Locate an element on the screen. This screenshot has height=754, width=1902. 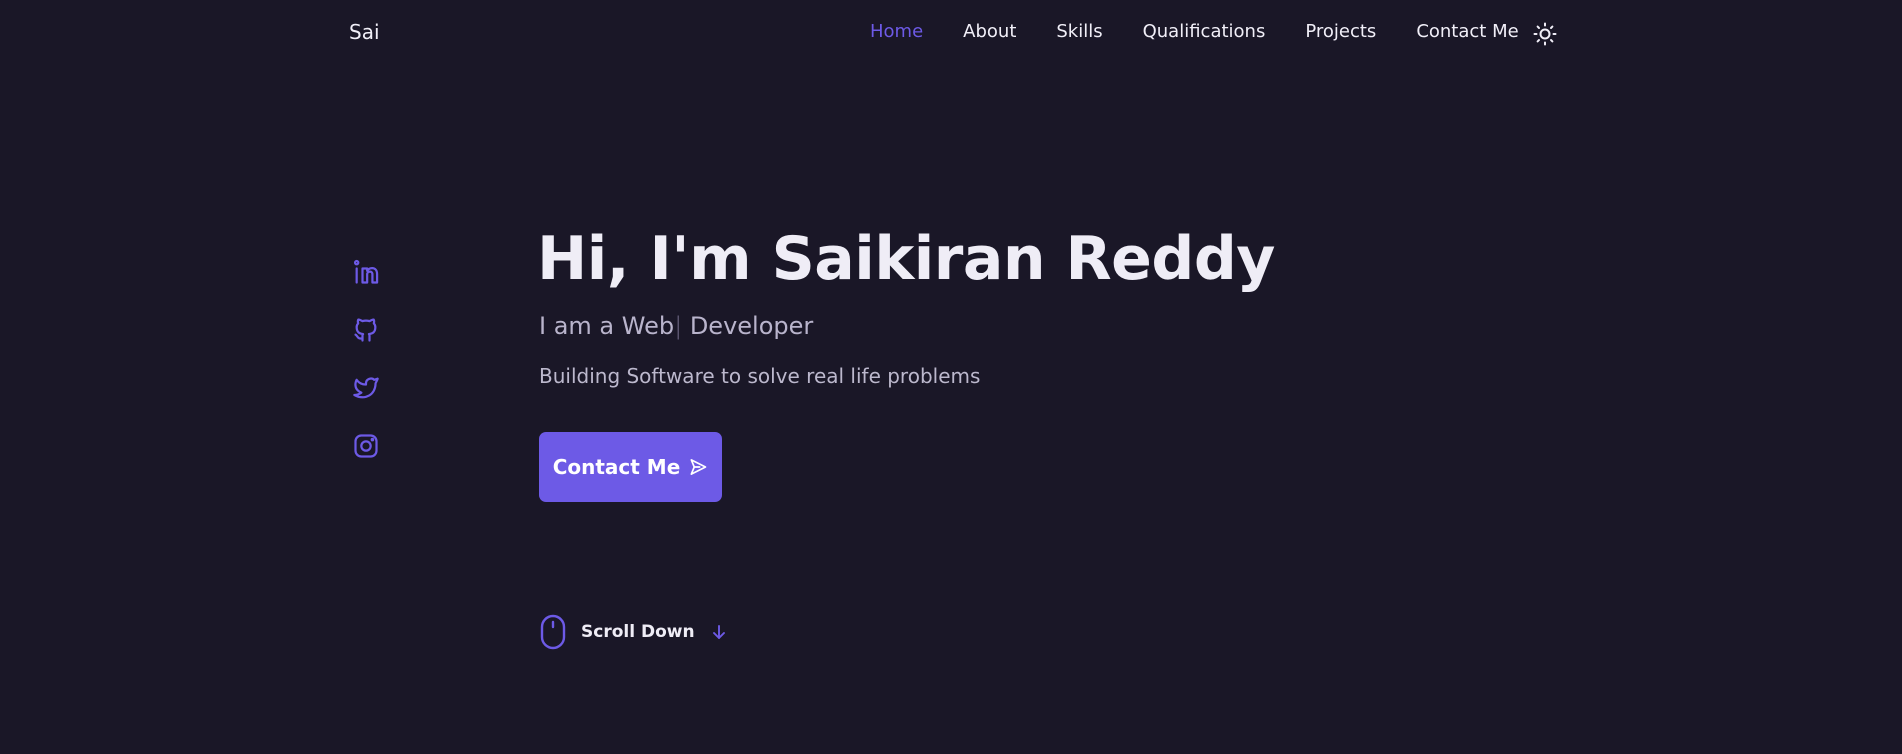
nav-qualifications: Qualifications is located at coordinates (1204, 31).